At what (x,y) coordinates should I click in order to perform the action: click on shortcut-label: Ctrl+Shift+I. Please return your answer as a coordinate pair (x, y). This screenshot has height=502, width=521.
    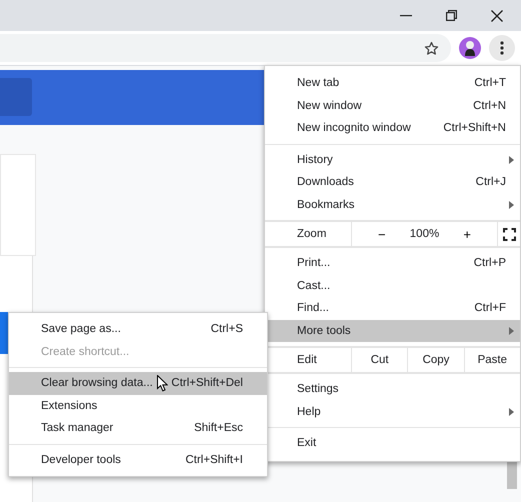
    Looking at the image, I should click on (214, 460).